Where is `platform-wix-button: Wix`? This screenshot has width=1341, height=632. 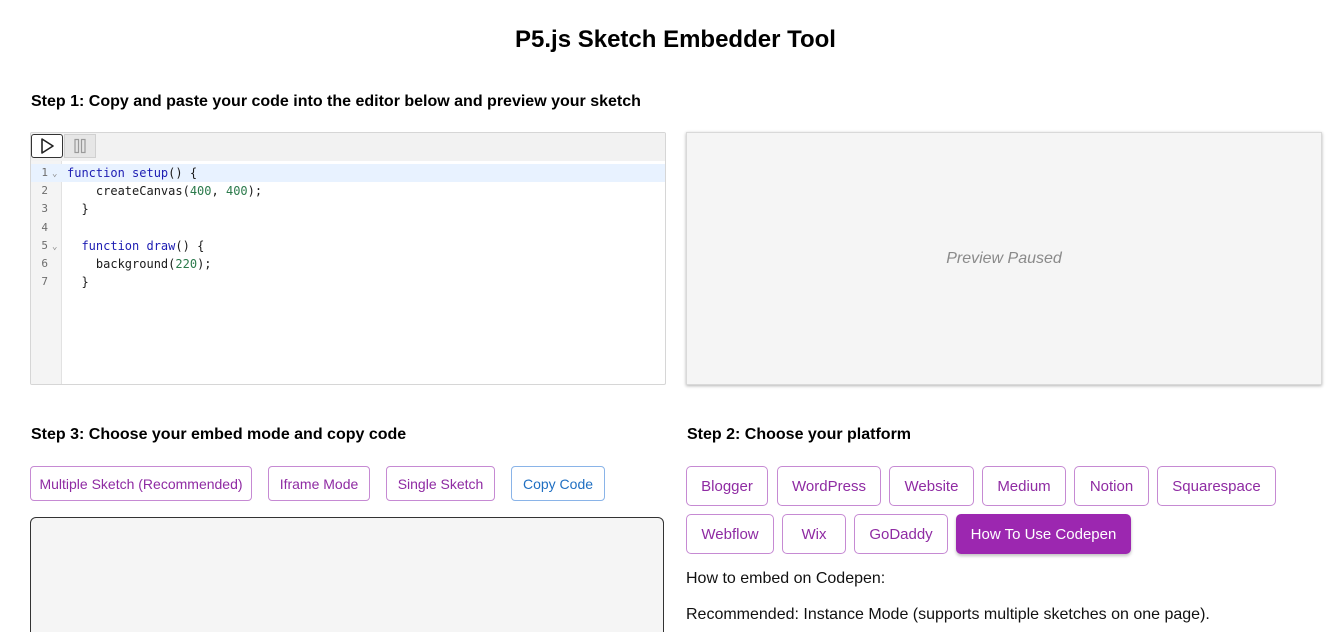
platform-wix-button: Wix is located at coordinates (814, 534).